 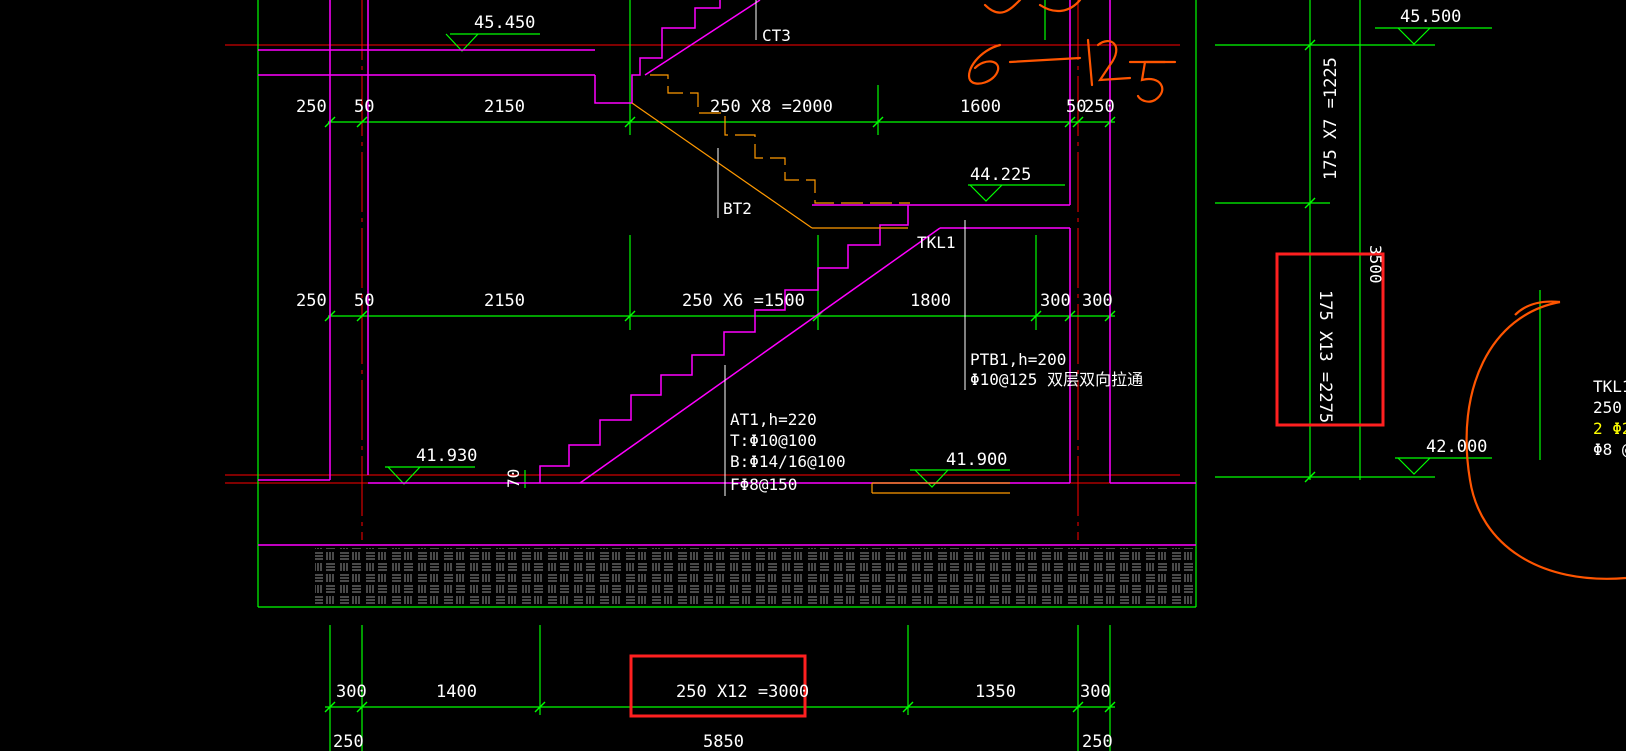 I want to click on dim-r1-1: 50, so click(x=364, y=107).